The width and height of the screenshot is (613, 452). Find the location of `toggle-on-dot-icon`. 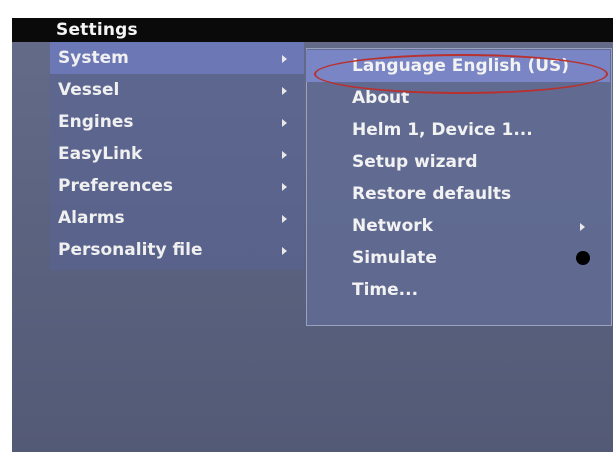

toggle-on-dot-icon is located at coordinates (583, 258).